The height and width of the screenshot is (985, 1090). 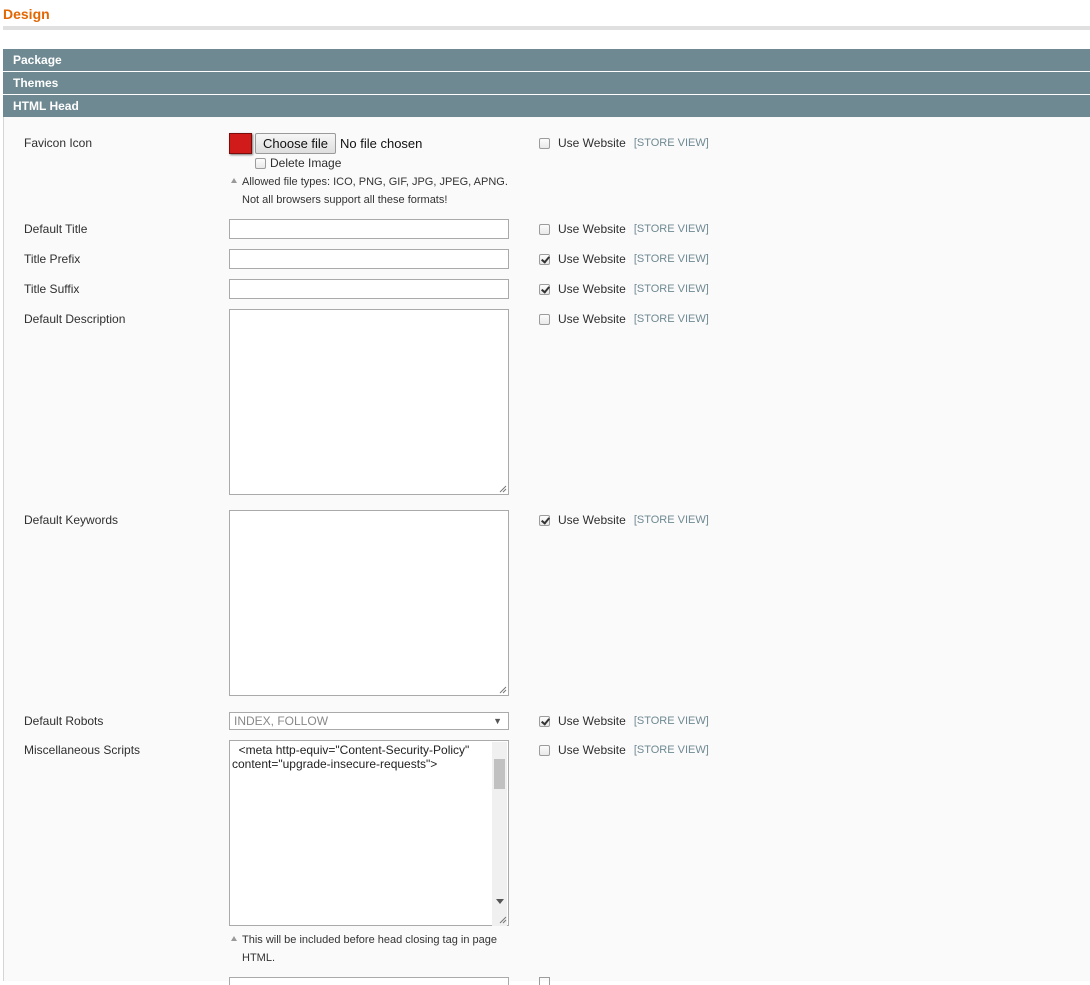 I want to click on section-html-head: HTML Head, so click(x=546, y=106).